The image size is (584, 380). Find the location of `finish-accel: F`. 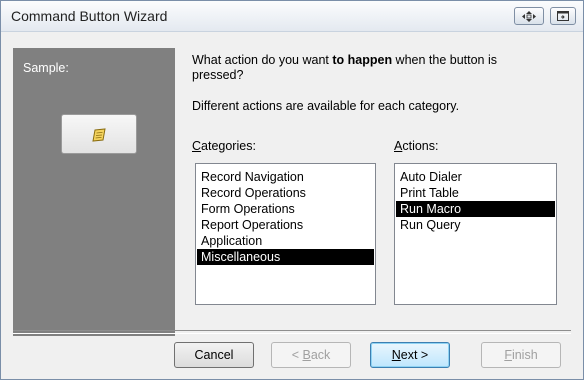

finish-accel: F is located at coordinates (508, 355).